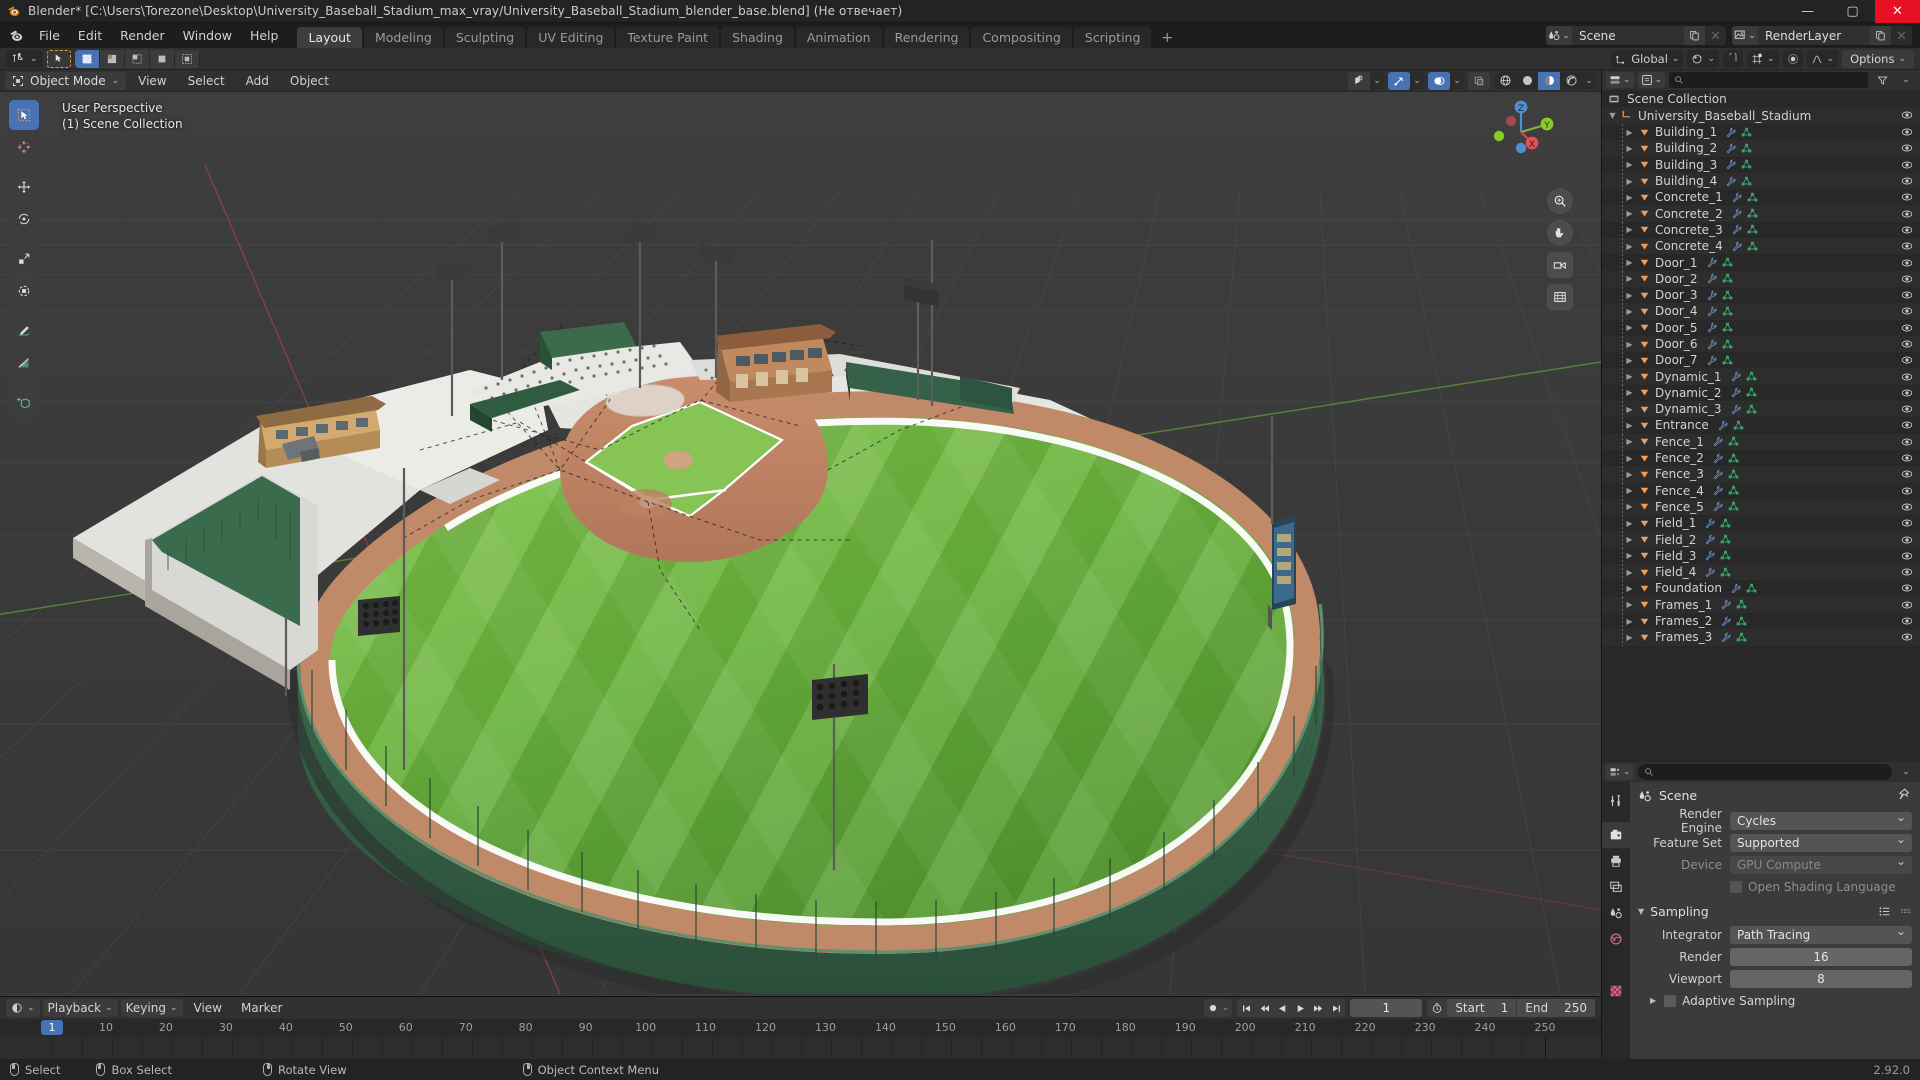 This screenshot has width=1920, height=1080. I want to click on render-samples-field: 16, so click(1821, 956).